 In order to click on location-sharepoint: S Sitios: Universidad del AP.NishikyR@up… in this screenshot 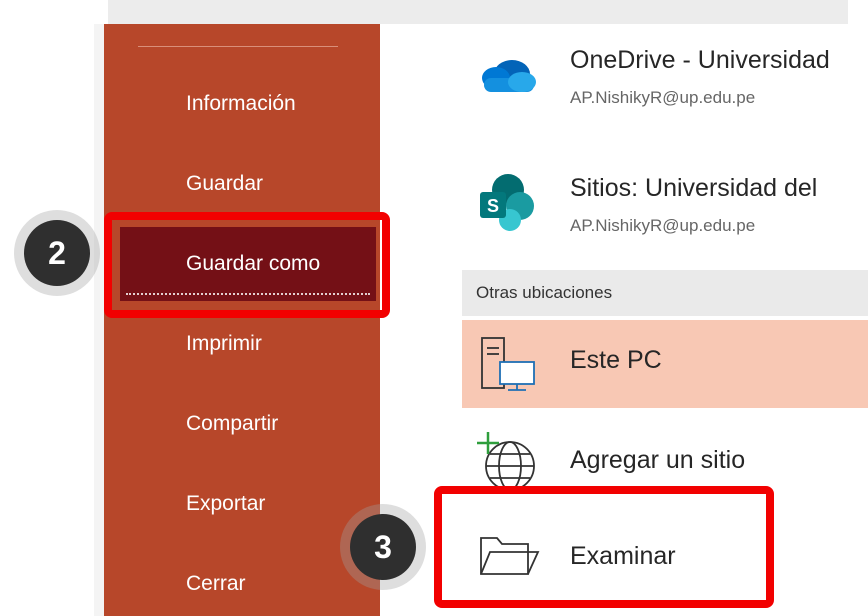, I will do `click(624, 200)`.